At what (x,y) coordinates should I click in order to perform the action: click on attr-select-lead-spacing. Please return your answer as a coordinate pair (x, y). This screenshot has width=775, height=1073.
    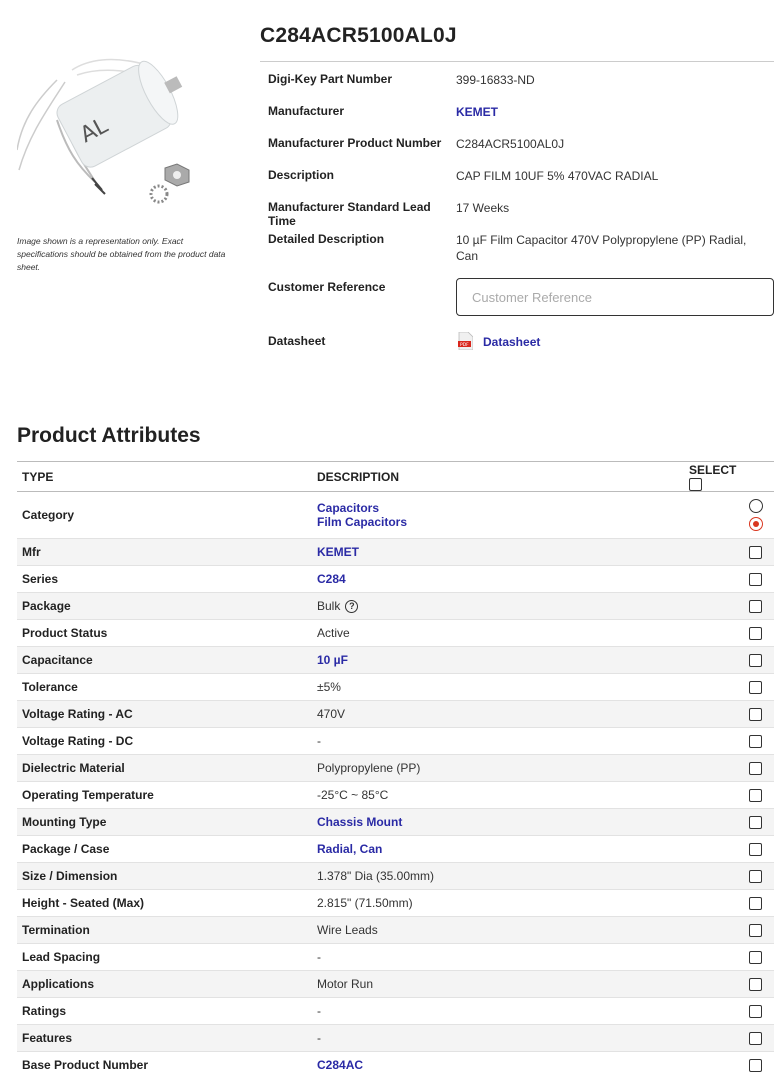
    Looking at the image, I should click on (729, 957).